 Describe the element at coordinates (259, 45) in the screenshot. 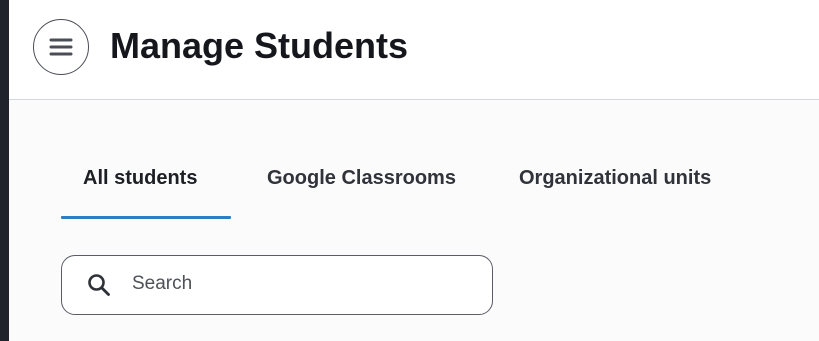

I see `page-title: Manage Students` at that location.